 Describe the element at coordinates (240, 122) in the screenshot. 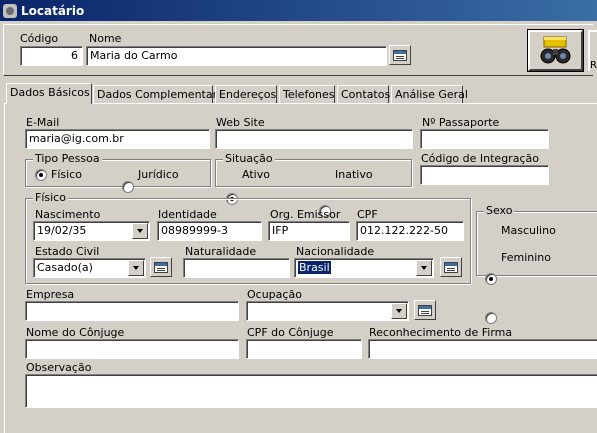

I see `website-label: Web Site` at that location.